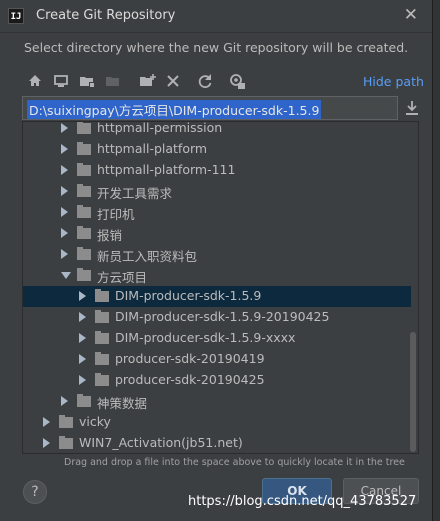 This screenshot has height=521, width=440. What do you see at coordinates (205, 81) in the screenshot?
I see `refresh-icon` at bounding box center [205, 81].